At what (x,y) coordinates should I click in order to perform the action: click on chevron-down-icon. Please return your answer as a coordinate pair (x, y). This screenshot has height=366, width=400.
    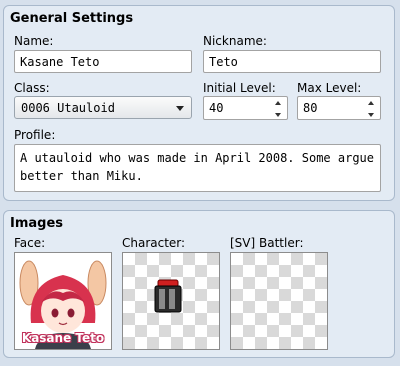
    Looking at the image, I should click on (180, 108).